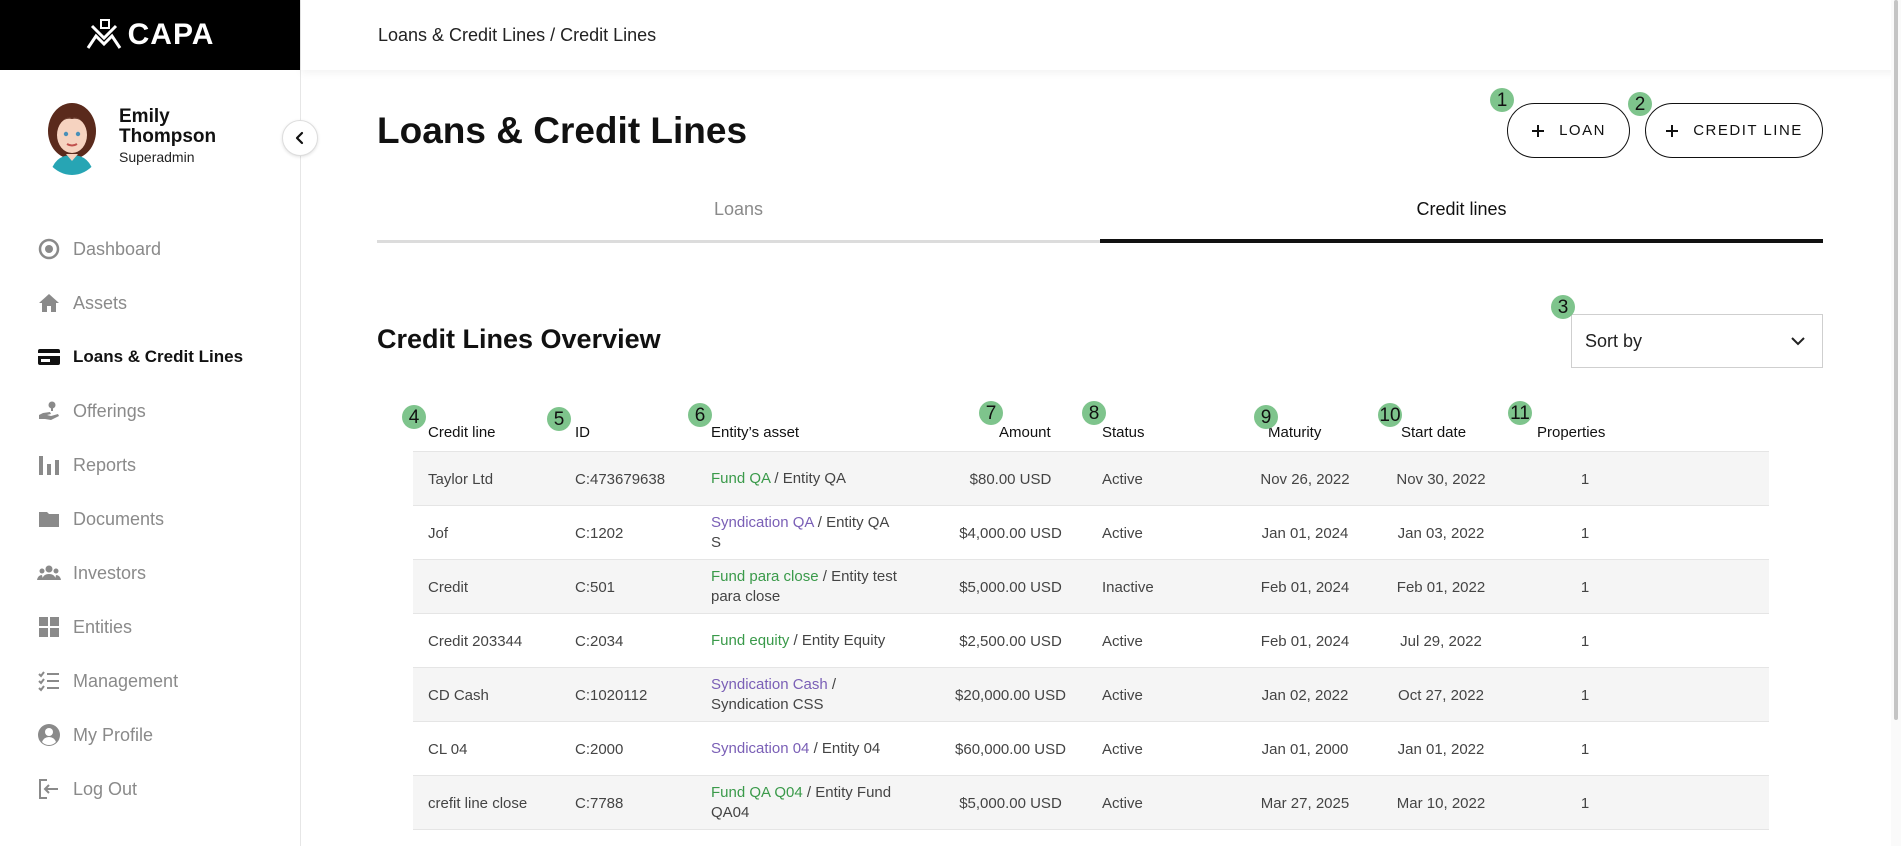 This screenshot has height=846, width=1901. I want to click on logout-icon, so click(49, 789).